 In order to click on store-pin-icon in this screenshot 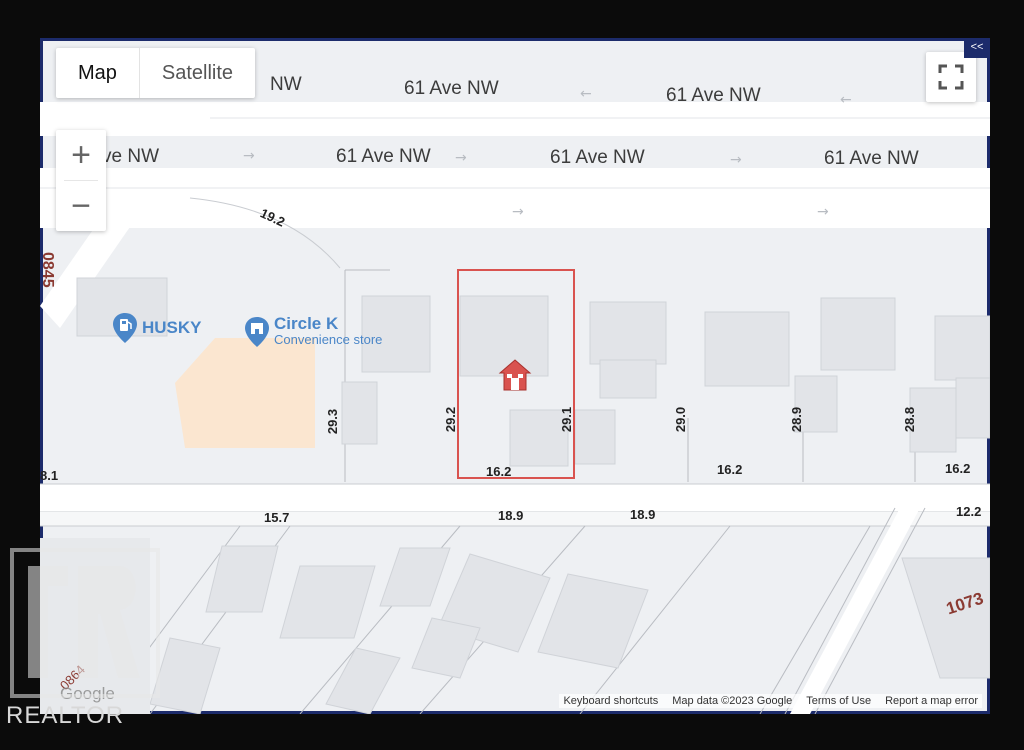, I will do `click(257, 332)`.